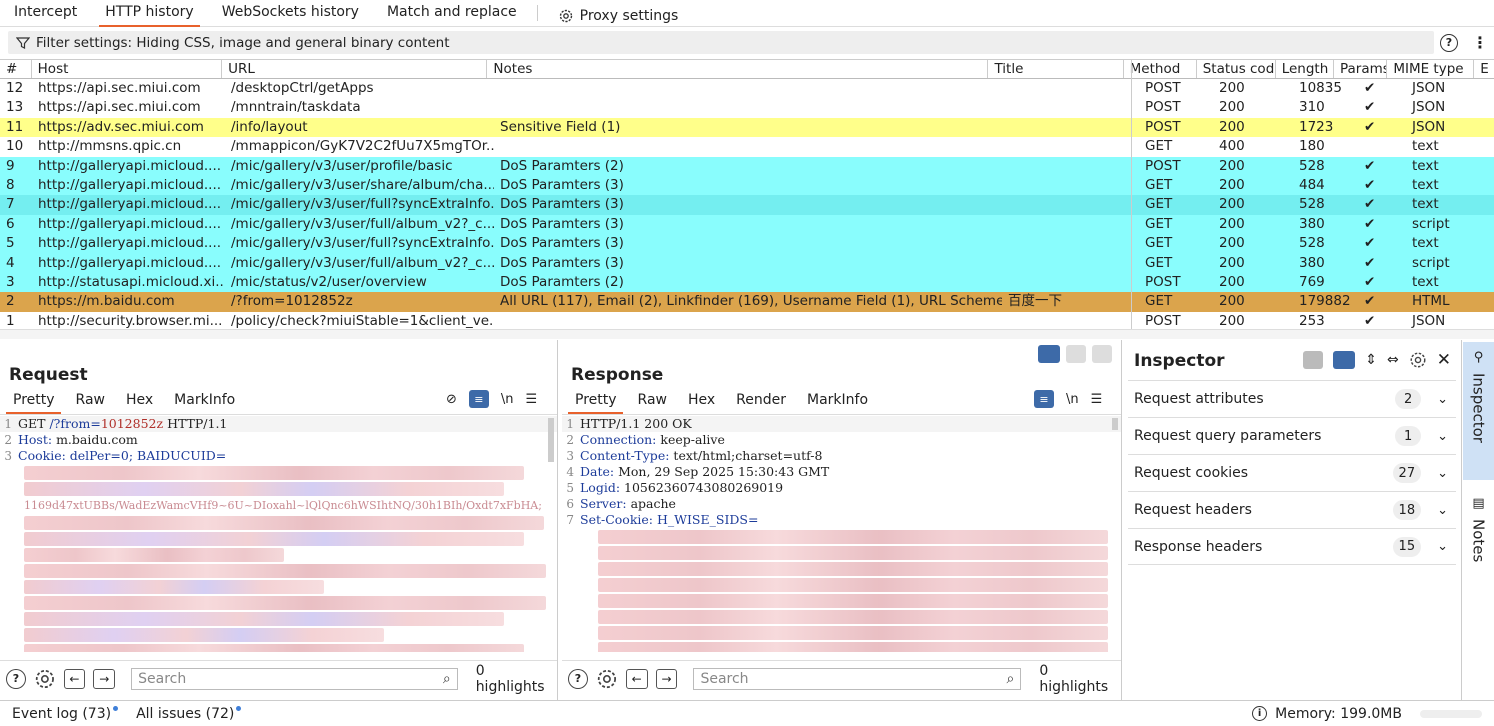  Describe the element at coordinates (738, 69) in the screenshot. I see `column-header: Notes` at that location.